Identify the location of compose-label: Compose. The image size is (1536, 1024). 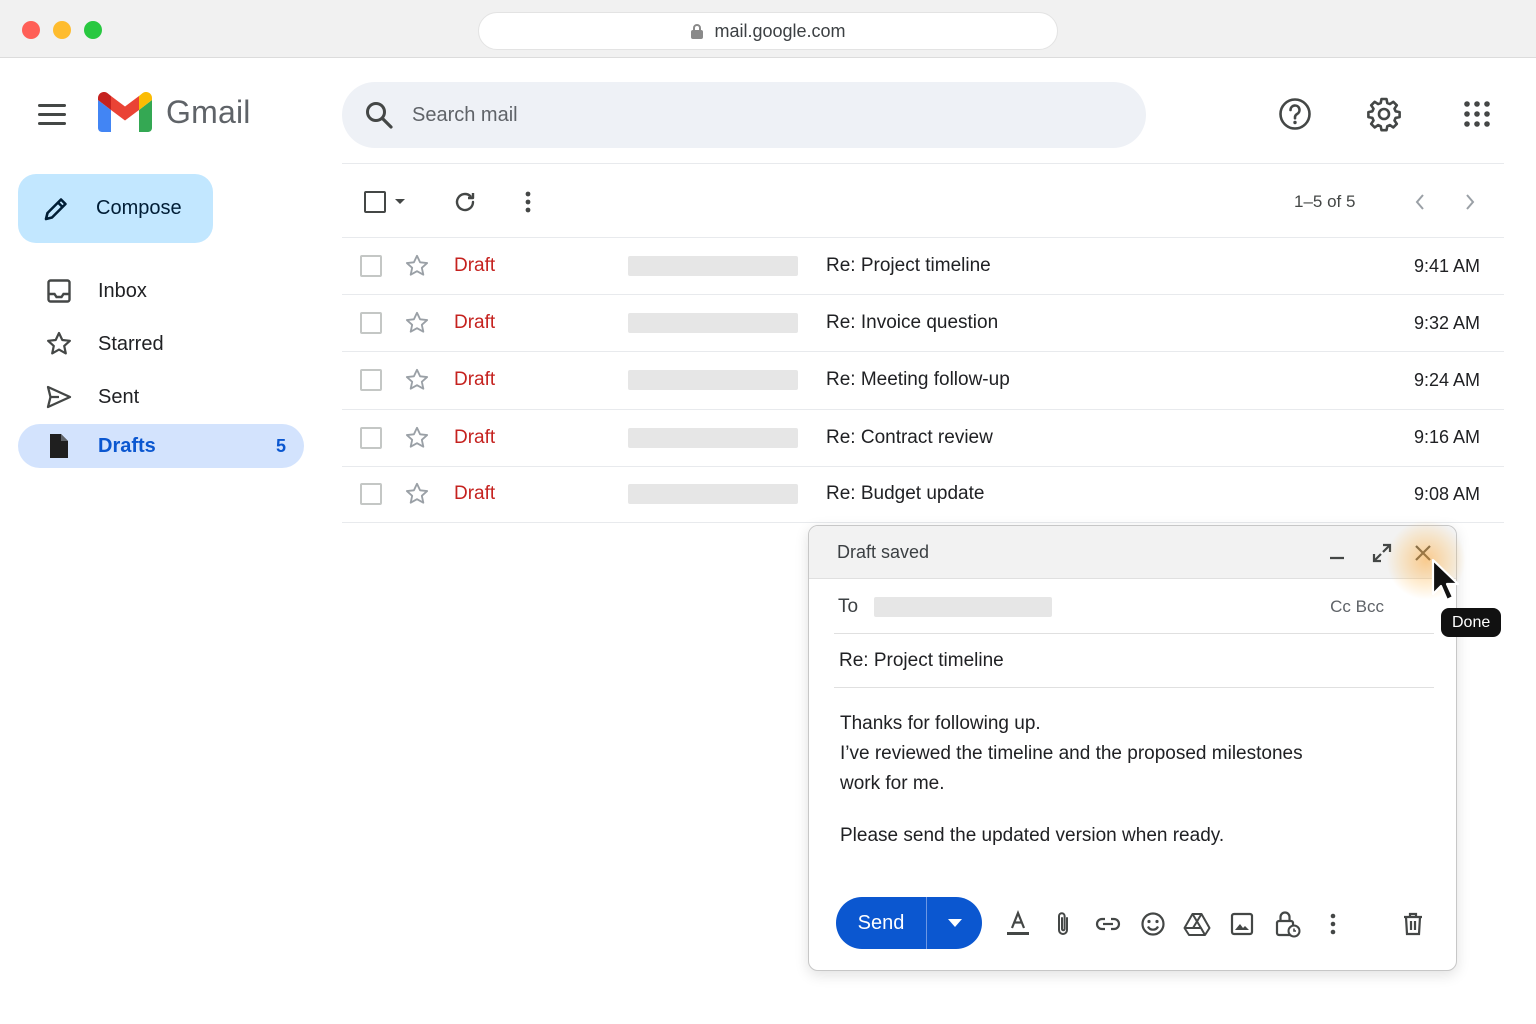
(139, 208).